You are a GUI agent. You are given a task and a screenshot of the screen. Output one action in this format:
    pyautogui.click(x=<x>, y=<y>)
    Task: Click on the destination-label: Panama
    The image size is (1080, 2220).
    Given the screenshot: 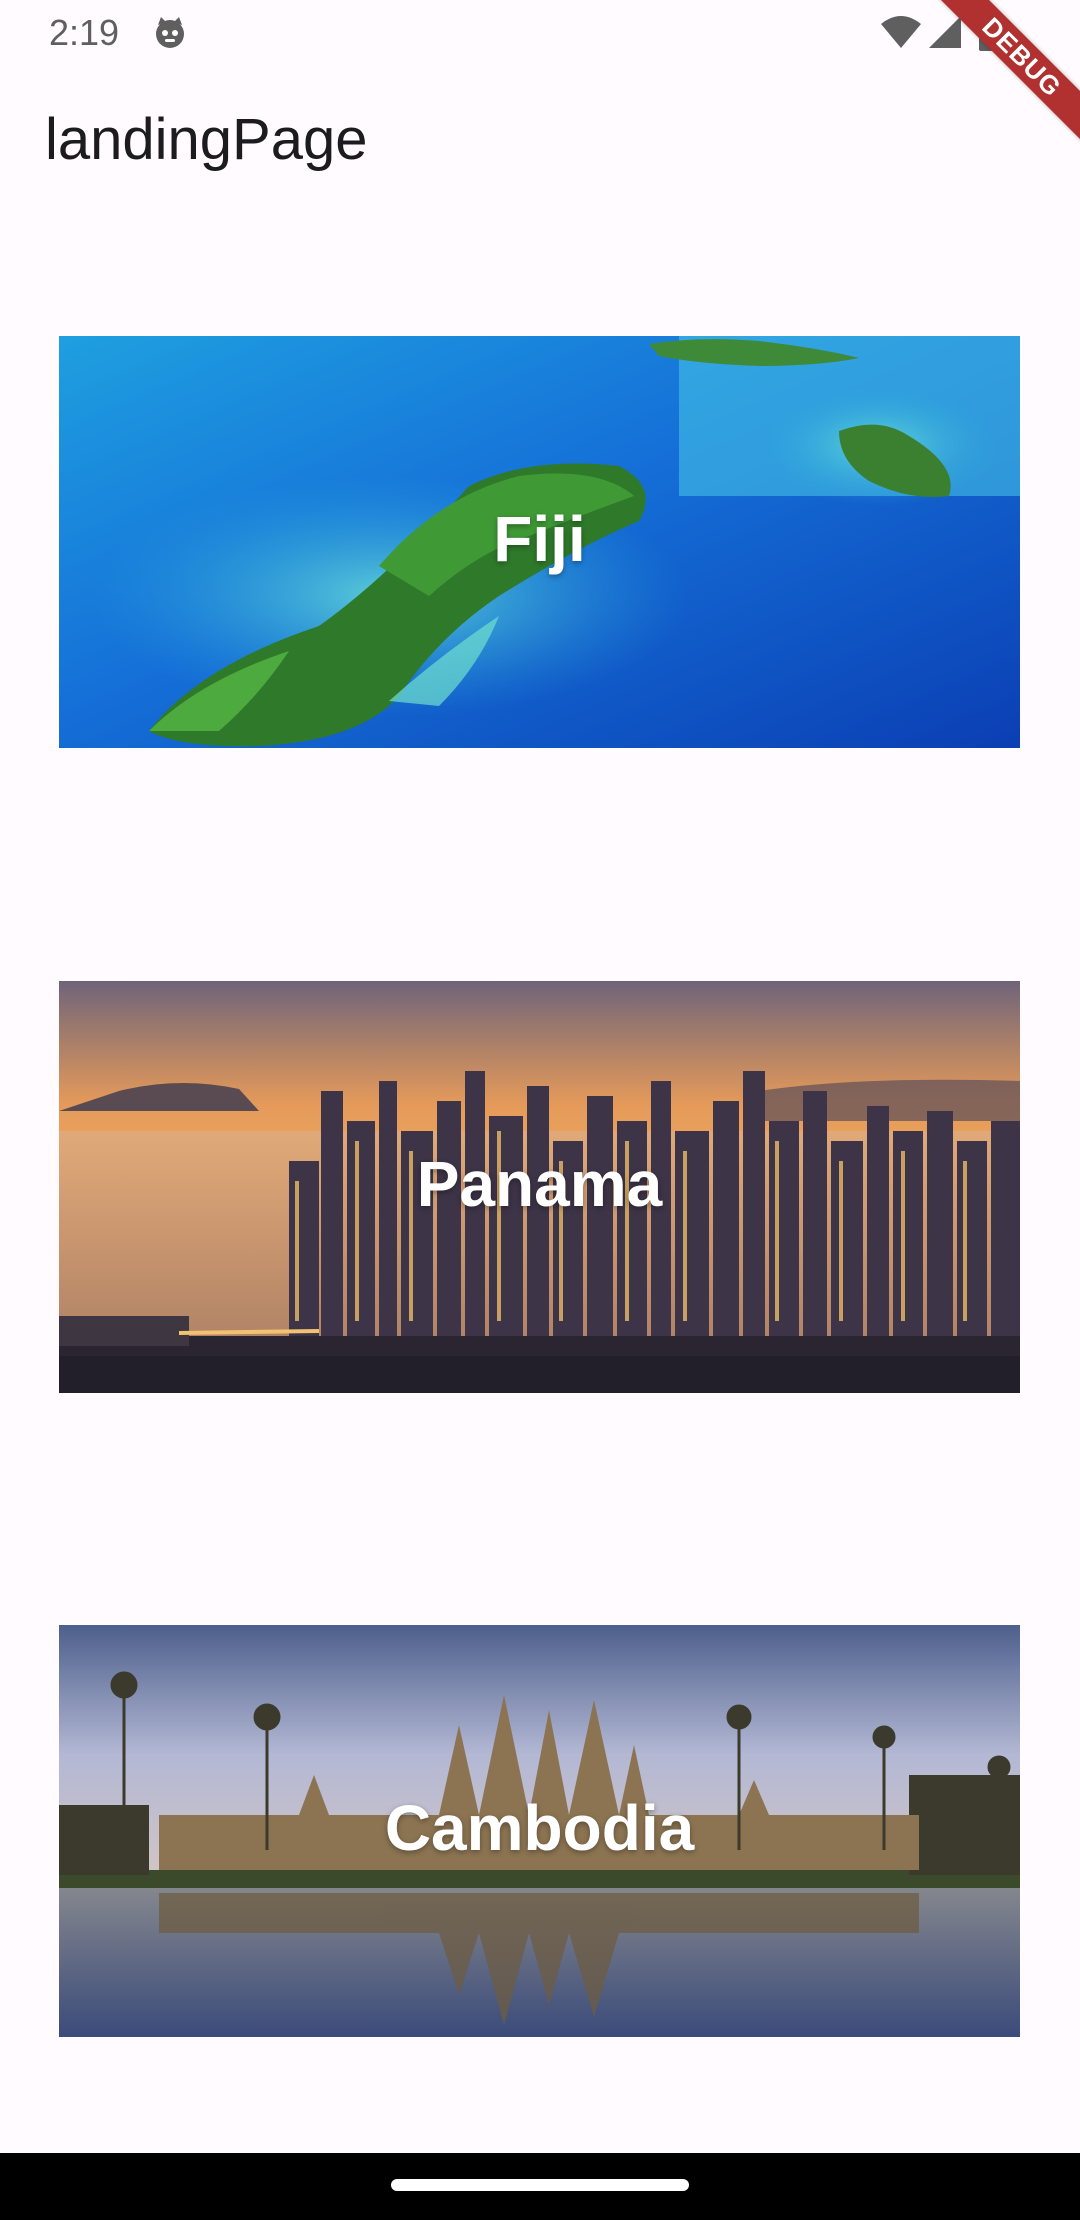 What is the action you would take?
    pyautogui.click(x=539, y=1184)
    